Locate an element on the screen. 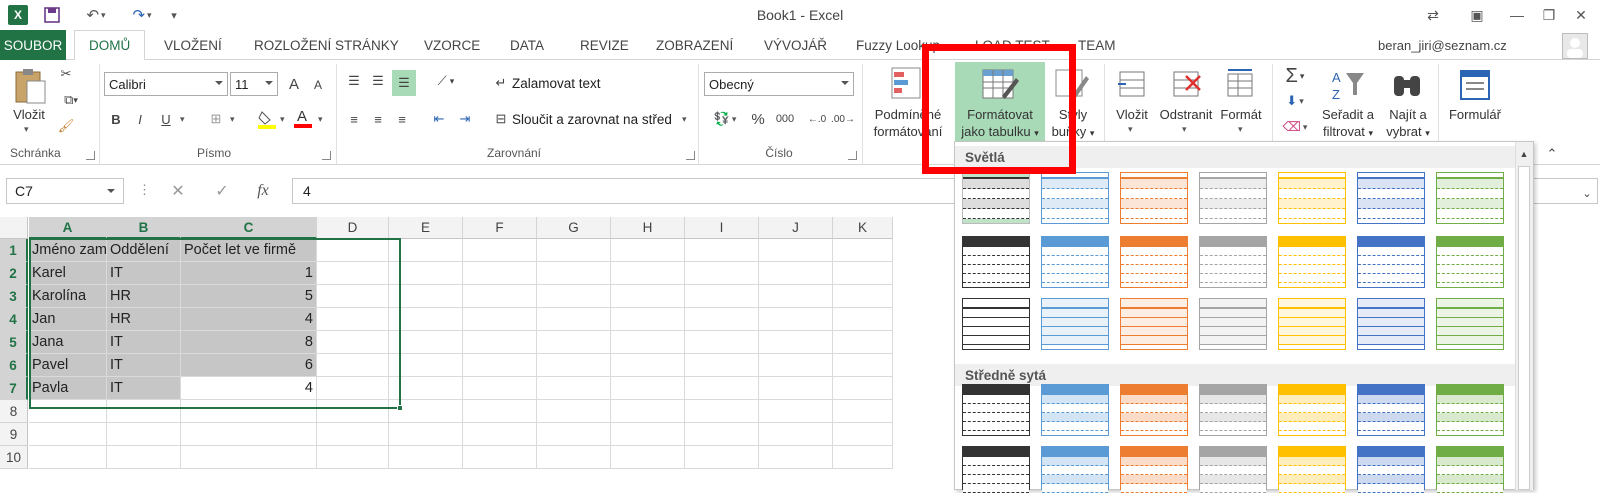  cell-f6 is located at coordinates (500, 365).